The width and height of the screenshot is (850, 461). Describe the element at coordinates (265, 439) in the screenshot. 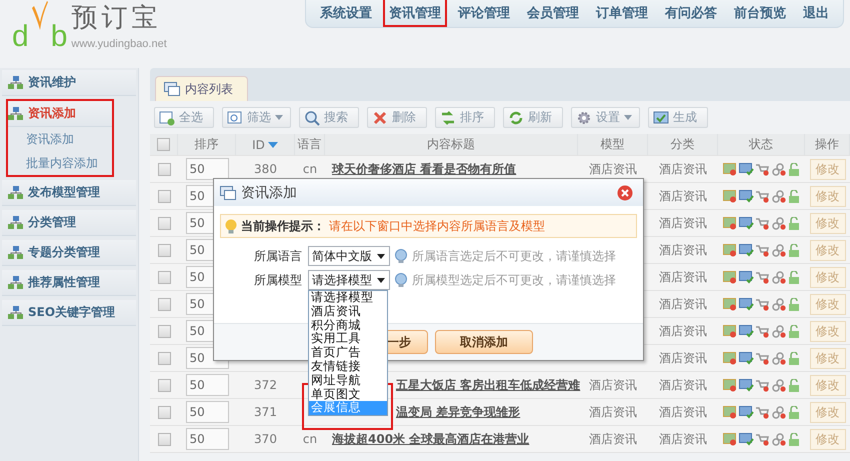

I see `table-cell: 370` at that location.